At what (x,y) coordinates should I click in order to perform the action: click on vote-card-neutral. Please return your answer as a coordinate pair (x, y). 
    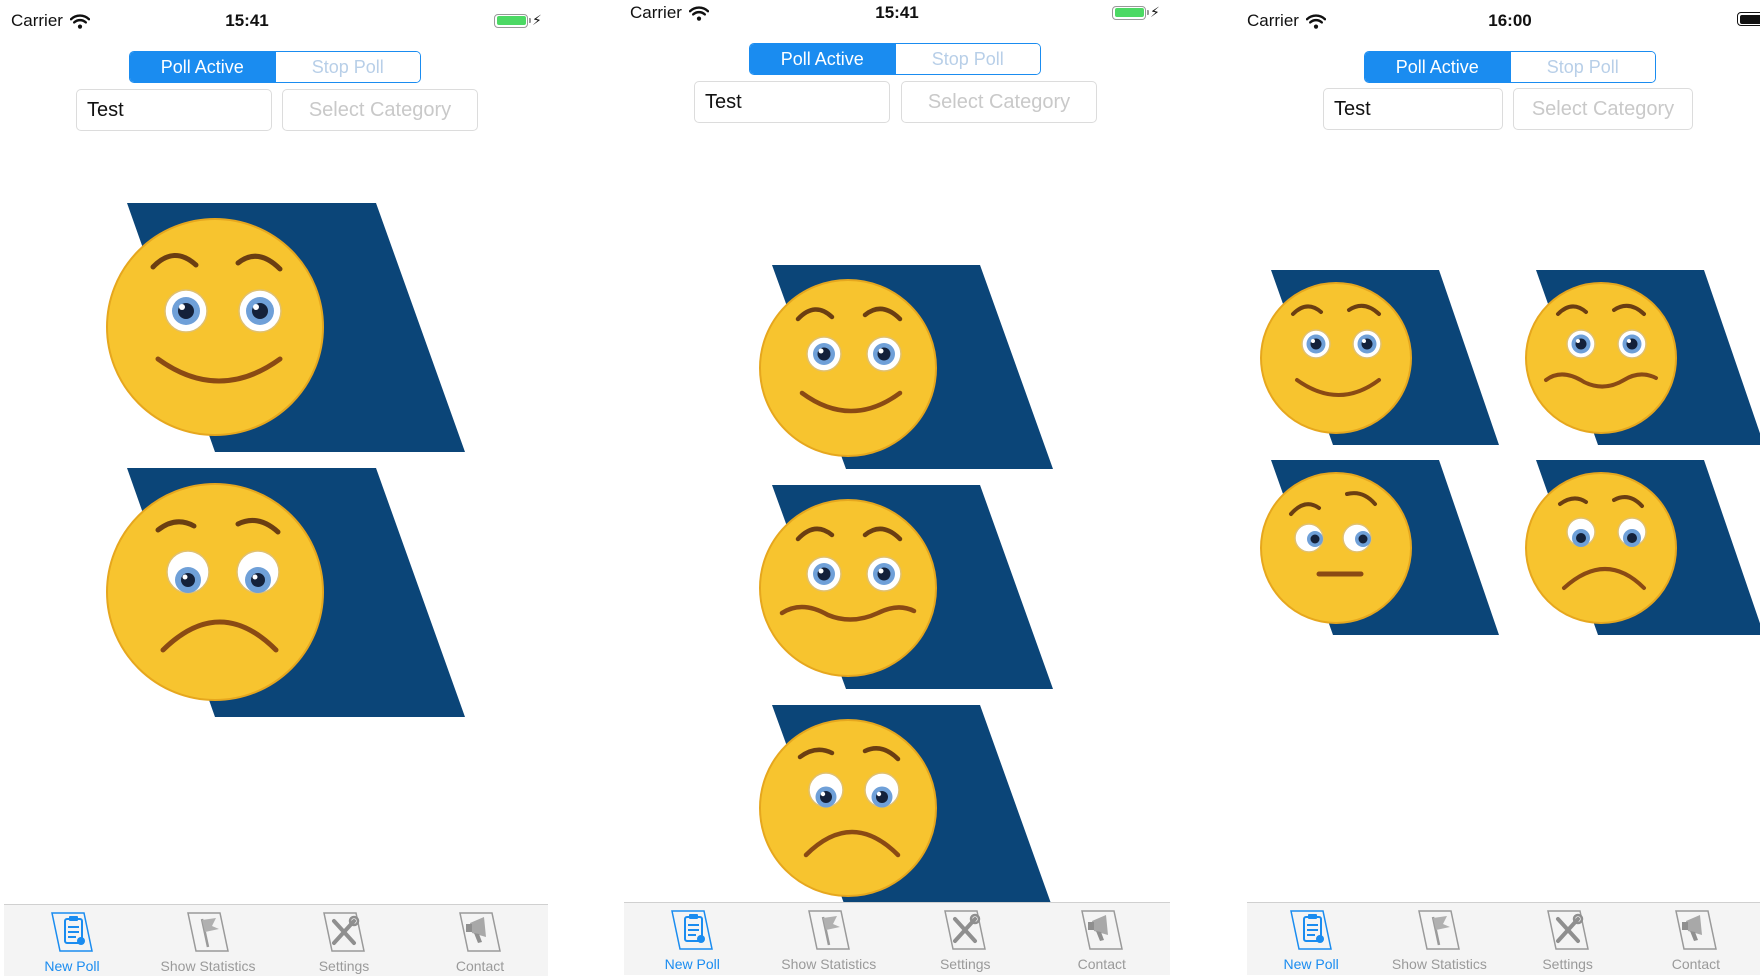
    Looking at the image, I should click on (1385, 548).